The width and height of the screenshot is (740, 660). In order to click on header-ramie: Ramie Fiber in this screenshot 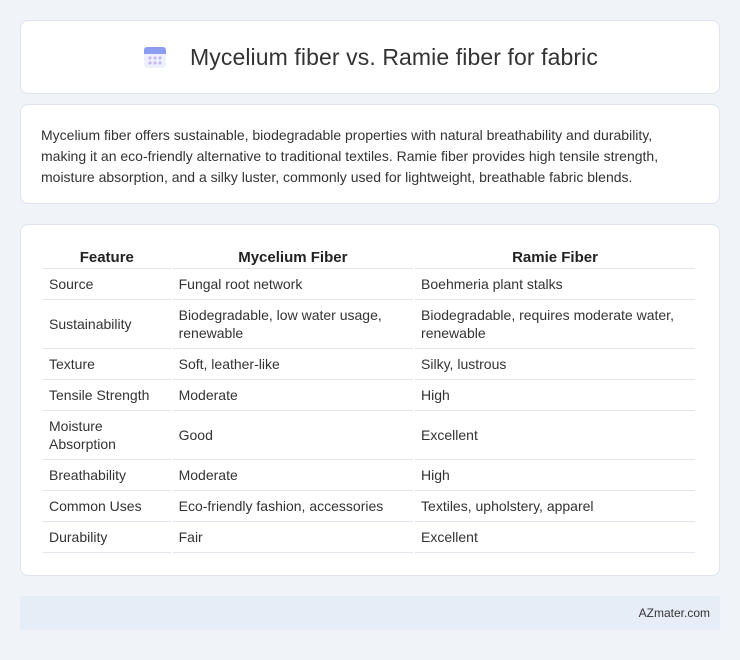, I will do `click(555, 258)`.